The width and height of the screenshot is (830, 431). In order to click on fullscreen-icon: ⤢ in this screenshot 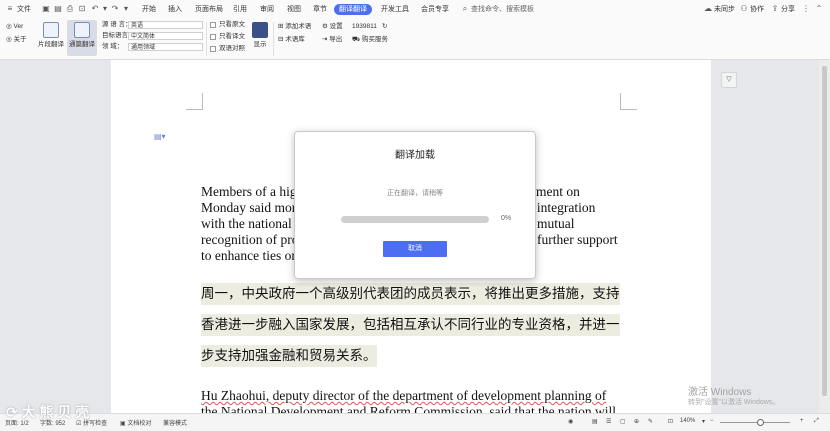, I will do `click(816, 421)`.